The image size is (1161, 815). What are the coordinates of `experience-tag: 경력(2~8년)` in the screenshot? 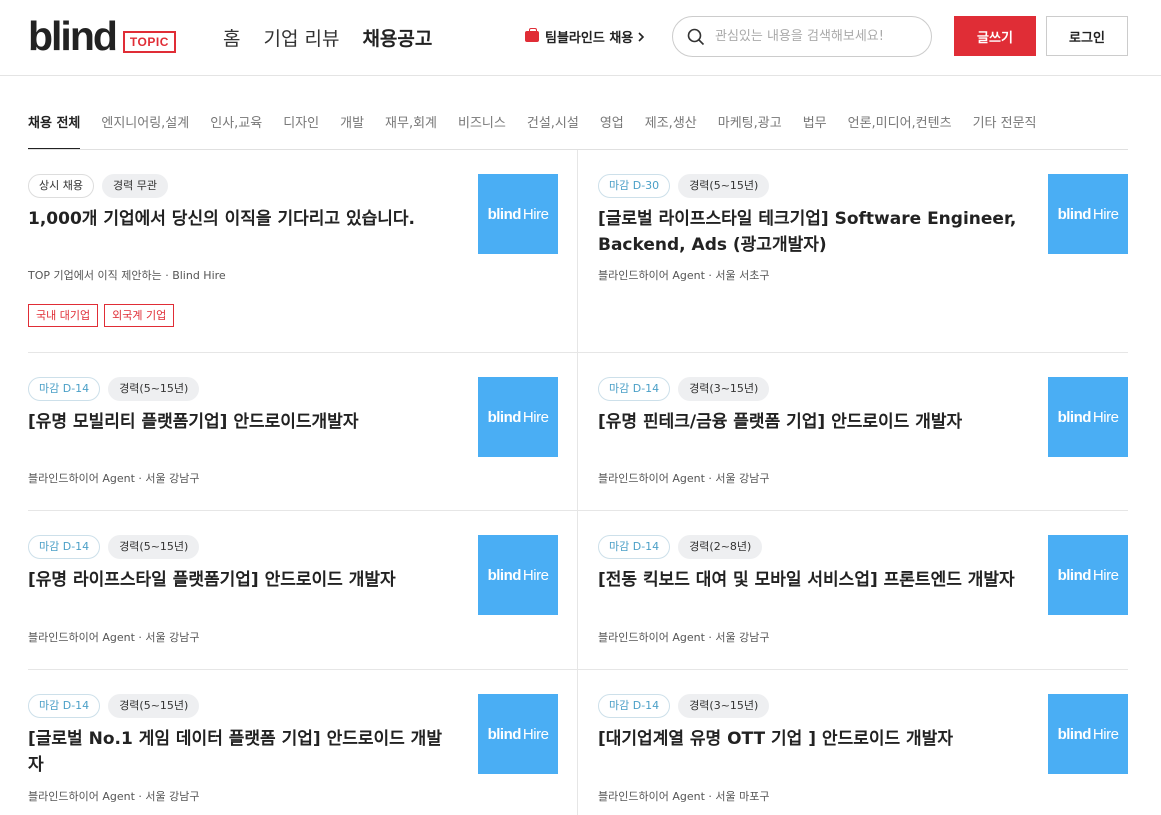 It's located at (720, 547).